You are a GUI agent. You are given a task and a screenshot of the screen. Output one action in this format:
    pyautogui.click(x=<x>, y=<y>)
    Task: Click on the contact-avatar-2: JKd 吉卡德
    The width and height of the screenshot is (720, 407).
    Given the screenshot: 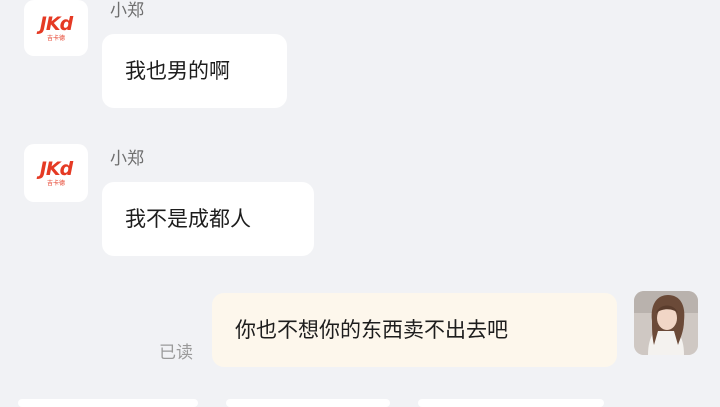 What is the action you would take?
    pyautogui.click(x=56, y=173)
    